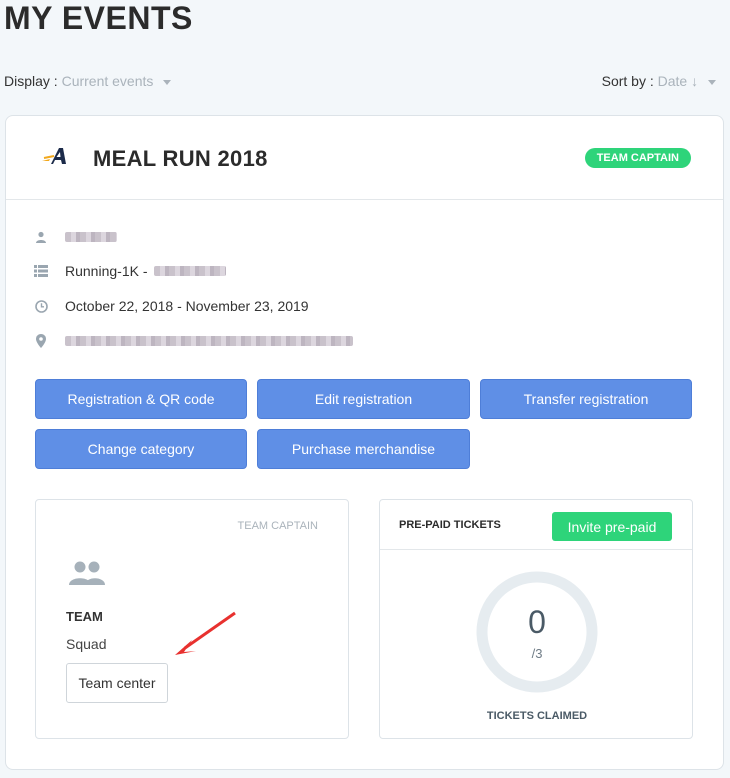 Image resolution: width=730 pixels, height=778 pixels. What do you see at coordinates (363, 449) in the screenshot?
I see `purchase-merchandise-button: Purchase merchandise` at bounding box center [363, 449].